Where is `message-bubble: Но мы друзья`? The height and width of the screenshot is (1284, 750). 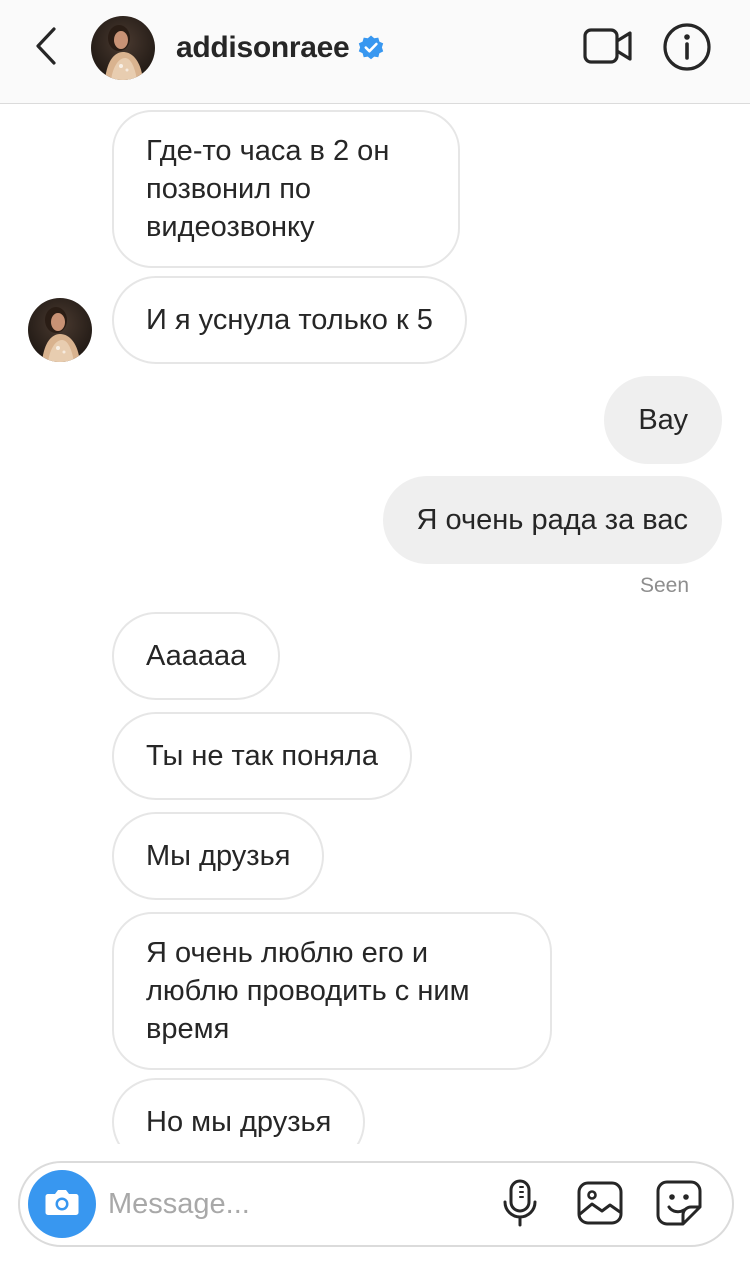 message-bubble: Но мы друзья is located at coordinates (239, 1111).